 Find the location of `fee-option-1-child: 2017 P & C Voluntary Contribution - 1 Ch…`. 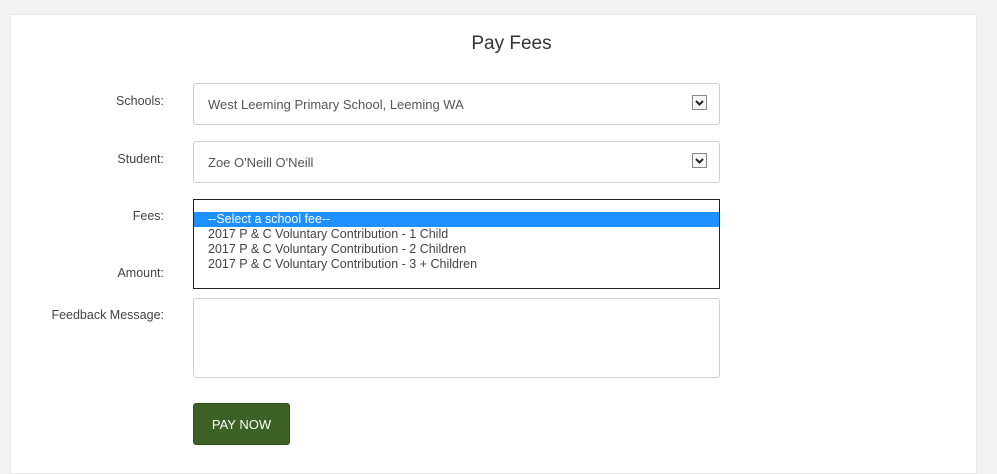

fee-option-1-child: 2017 P & C Voluntary Contribution - 1 Ch… is located at coordinates (456, 234).